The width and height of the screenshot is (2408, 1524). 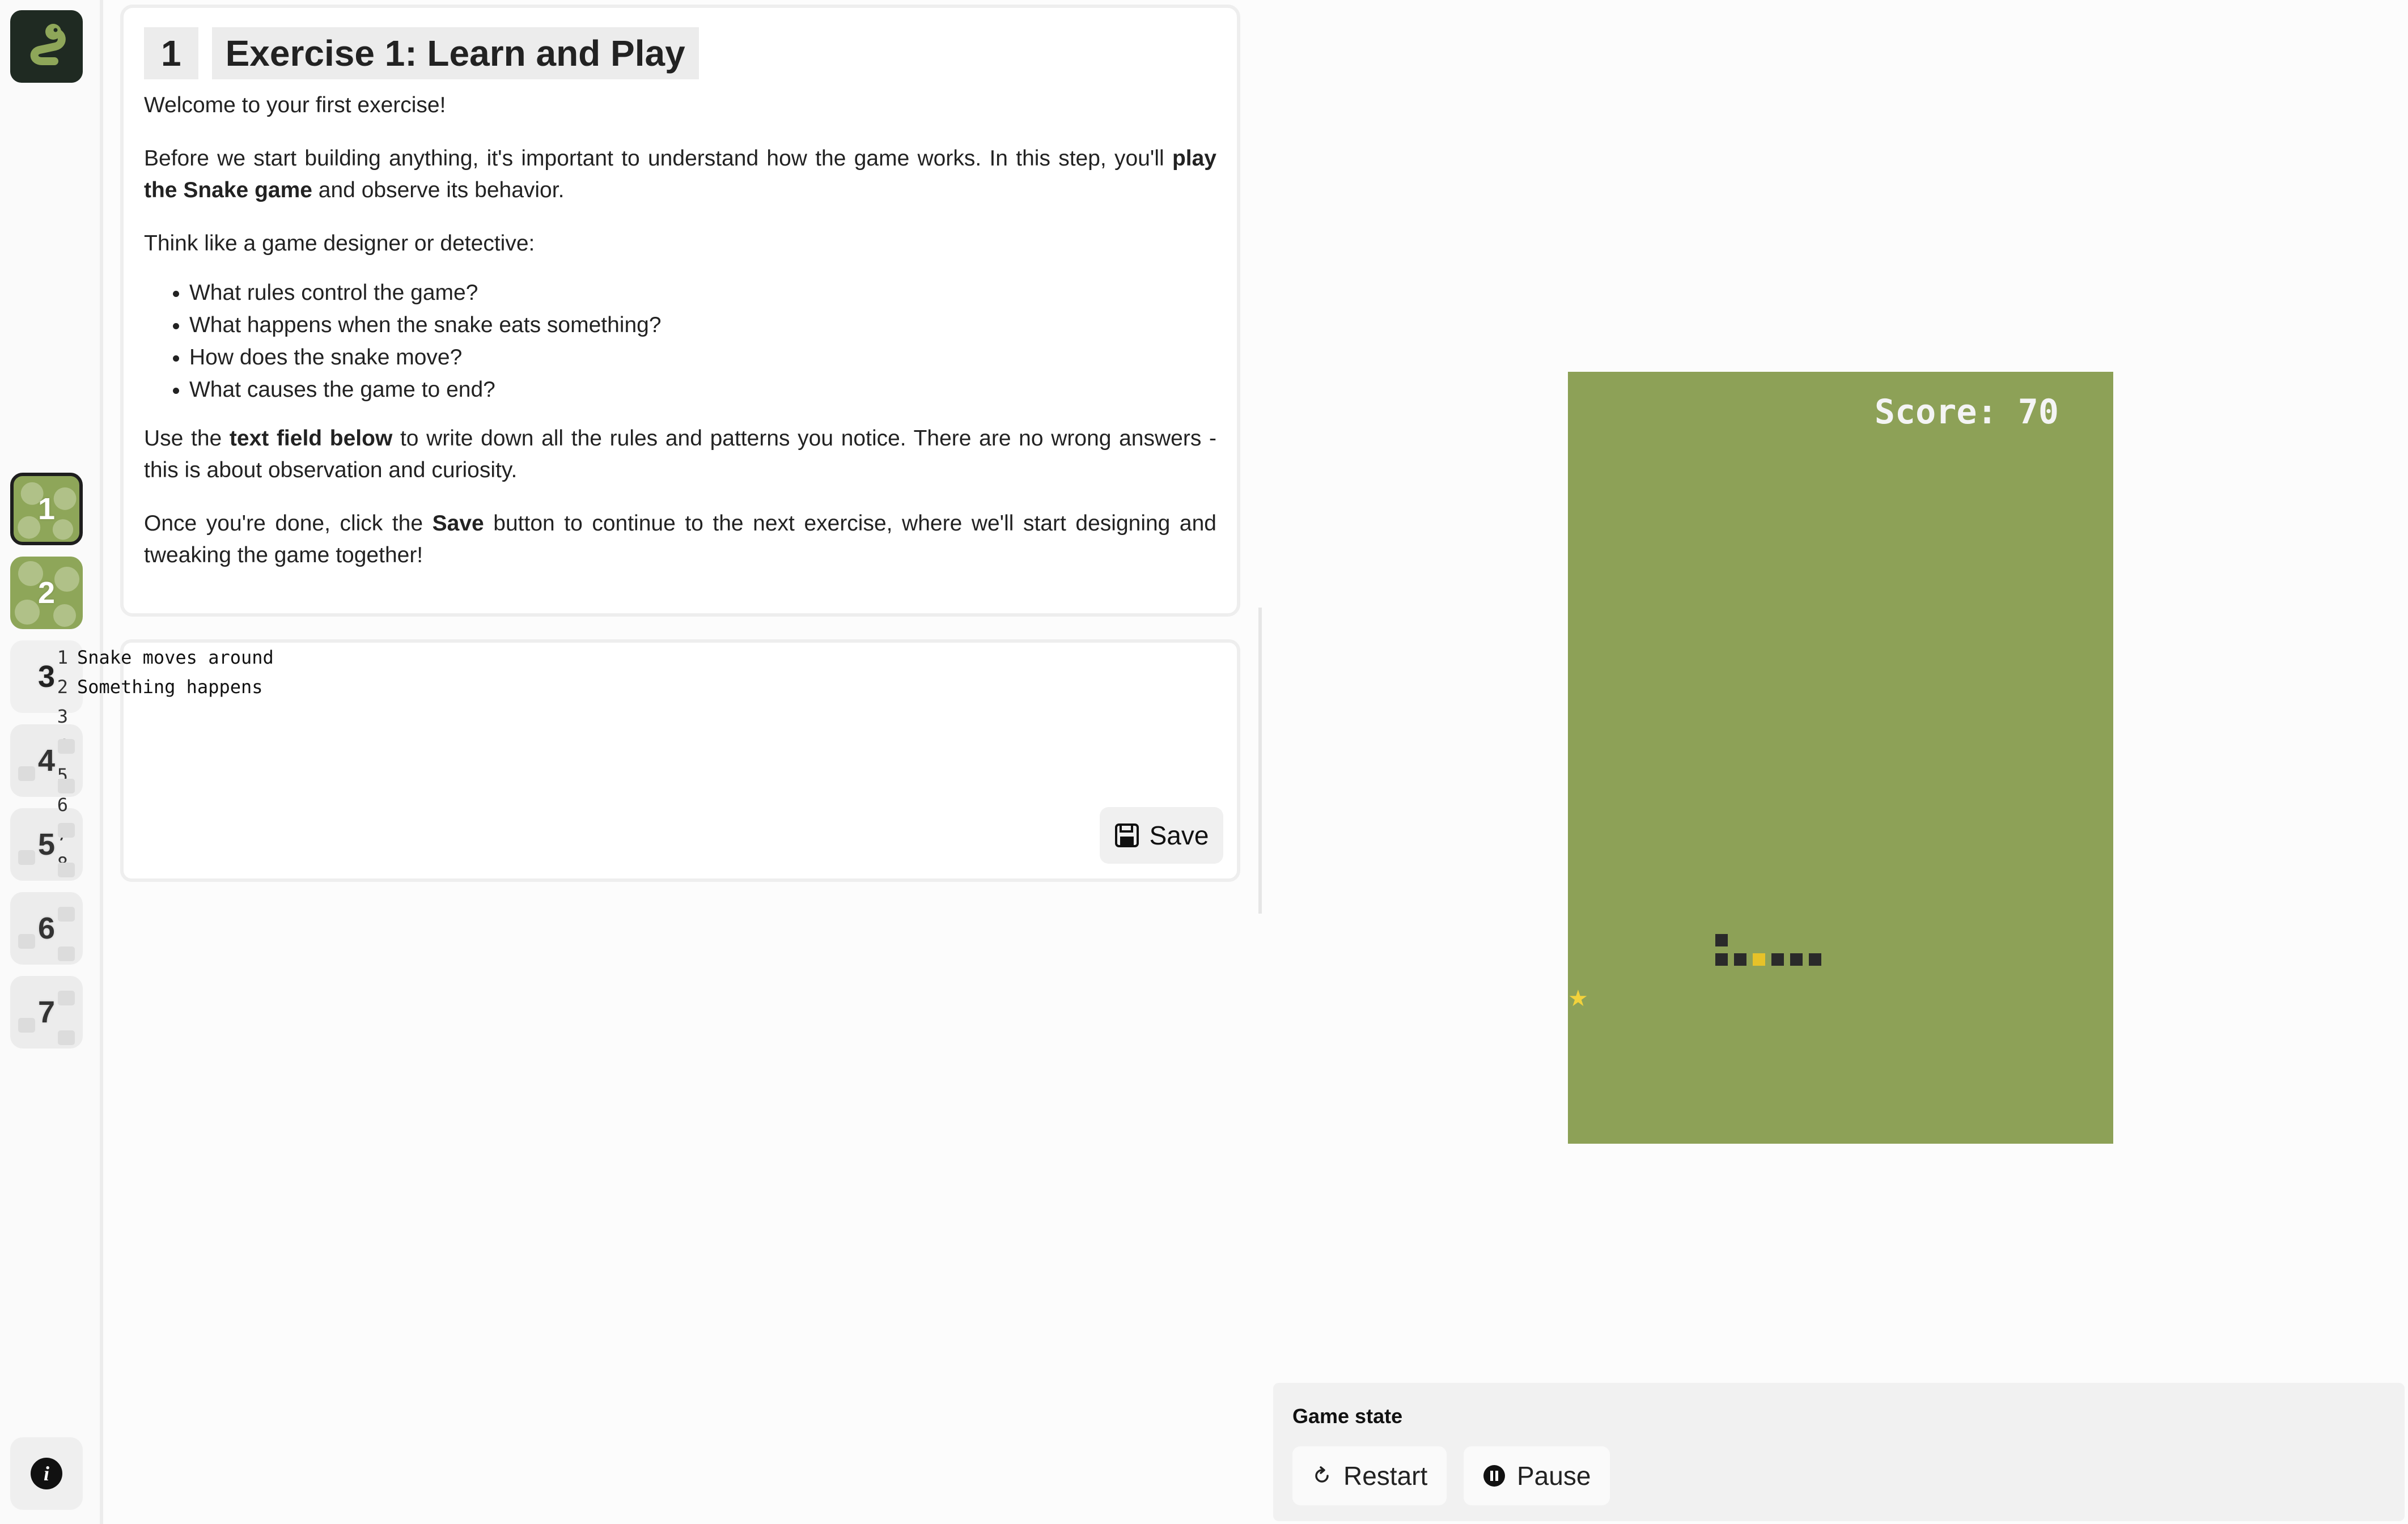 What do you see at coordinates (702, 357) in the screenshot?
I see `list-item: How does the snake move?` at bounding box center [702, 357].